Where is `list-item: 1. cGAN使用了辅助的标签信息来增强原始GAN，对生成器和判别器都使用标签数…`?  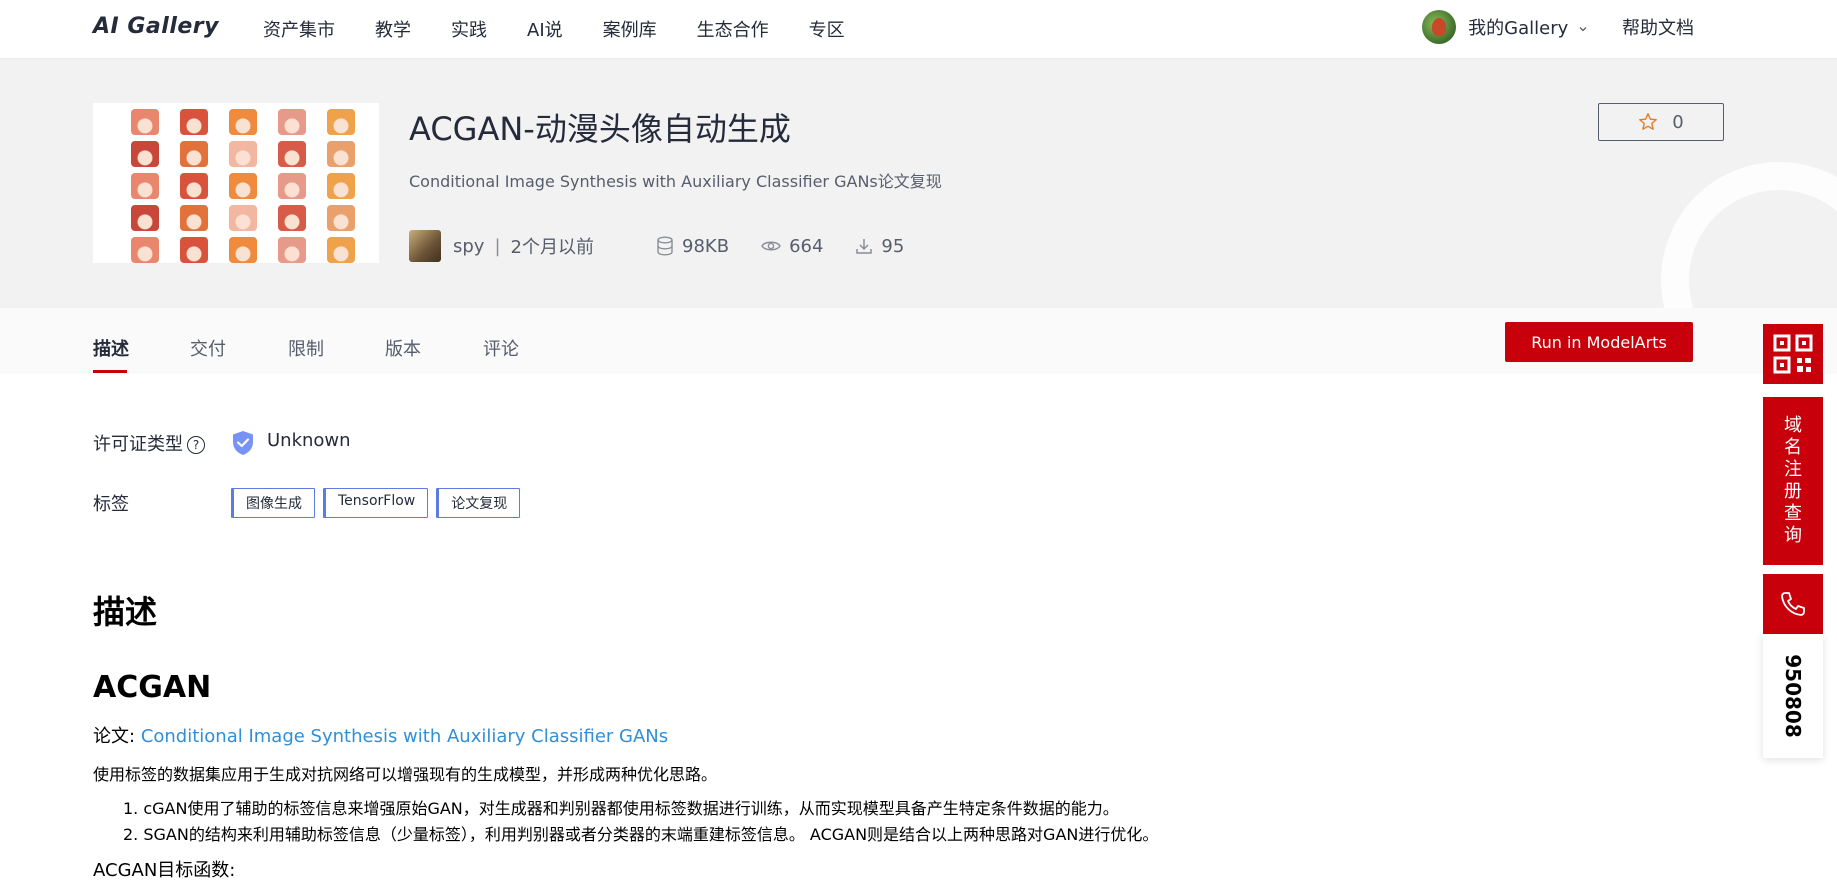 list-item: 1. cGAN使用了辅助的标签信息来增强原始GAN，对生成器和判别器都使用标签数… is located at coordinates (621, 808).